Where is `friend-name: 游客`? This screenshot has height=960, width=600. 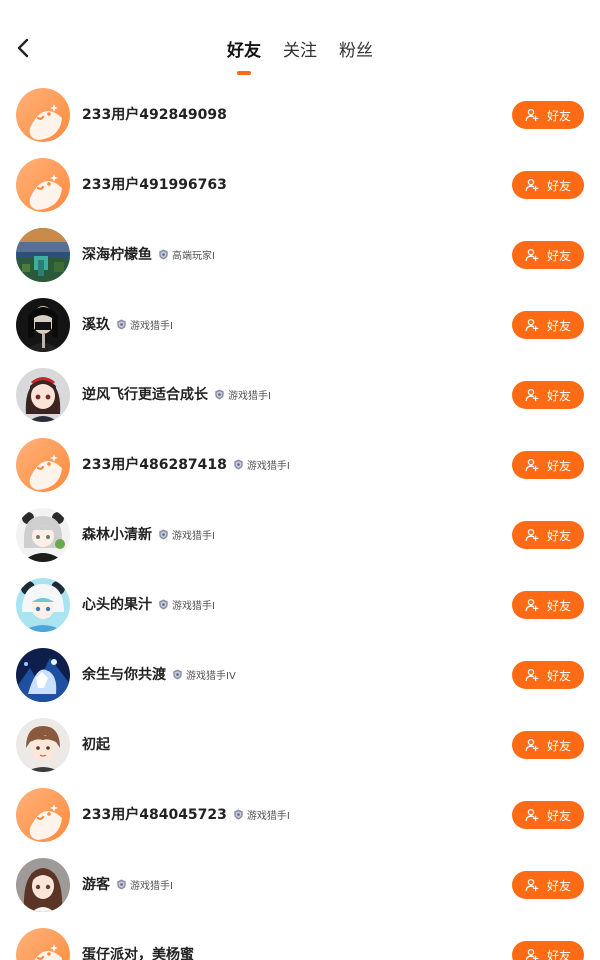 friend-name: 游客 is located at coordinates (96, 885).